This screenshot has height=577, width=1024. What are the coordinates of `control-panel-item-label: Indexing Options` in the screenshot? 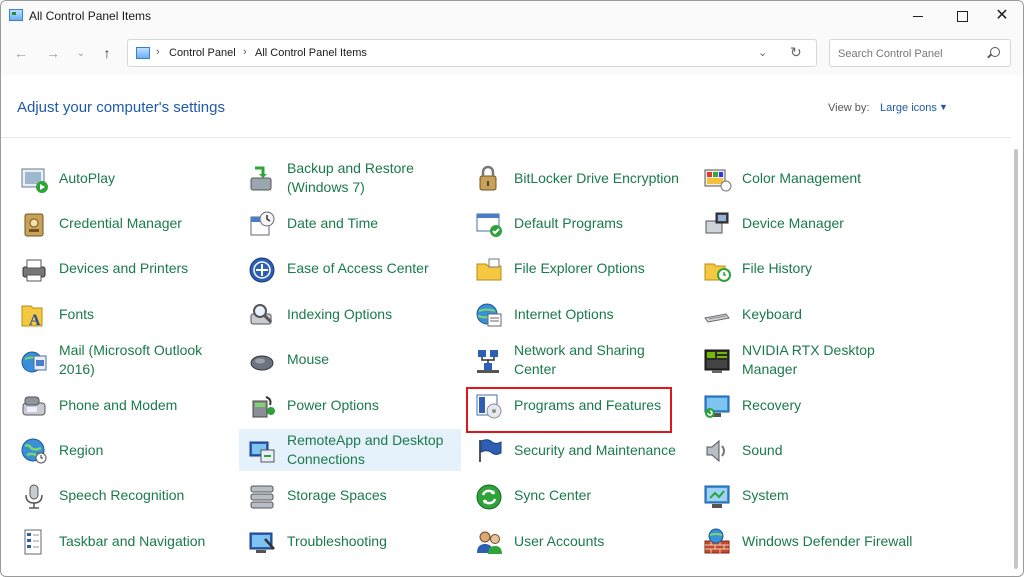 It's located at (373, 314).